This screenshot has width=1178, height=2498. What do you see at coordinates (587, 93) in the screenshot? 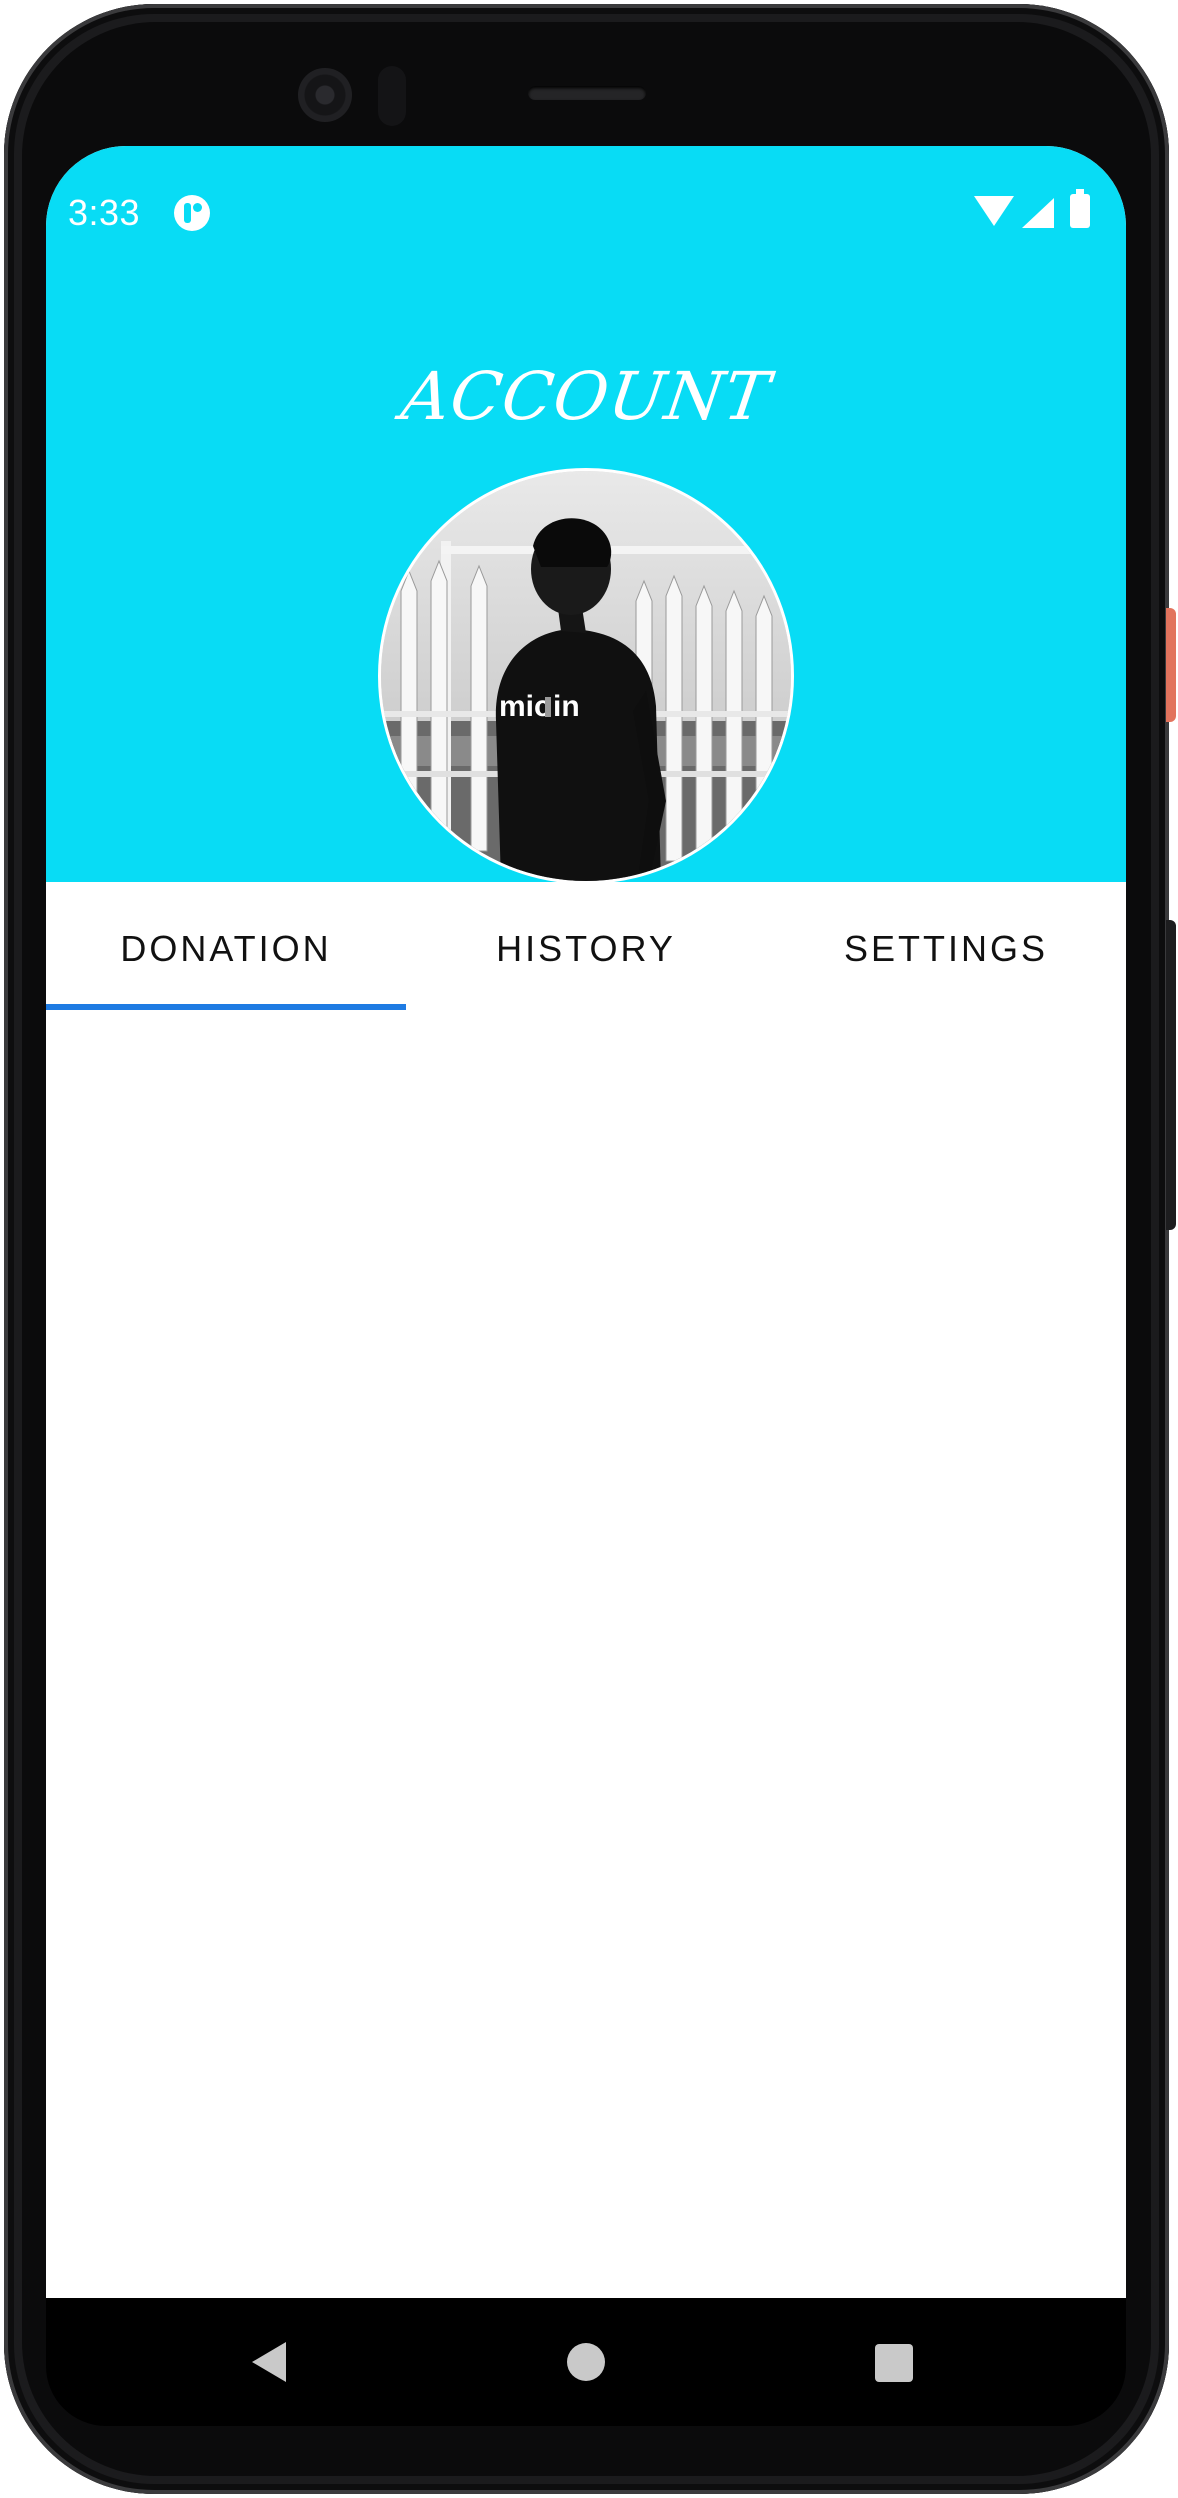
I see `earpiece-speaker` at bounding box center [587, 93].